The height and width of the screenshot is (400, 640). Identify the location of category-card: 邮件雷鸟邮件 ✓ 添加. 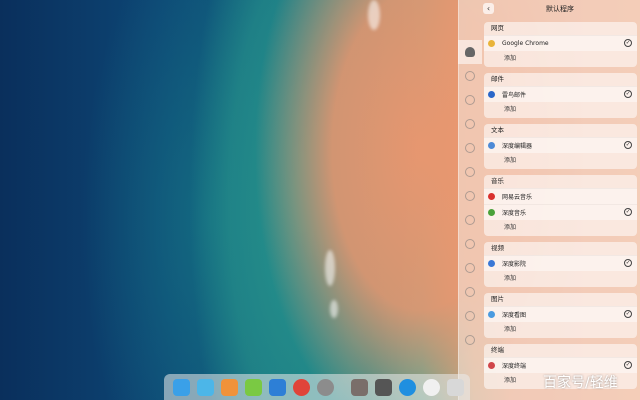
(560, 95).